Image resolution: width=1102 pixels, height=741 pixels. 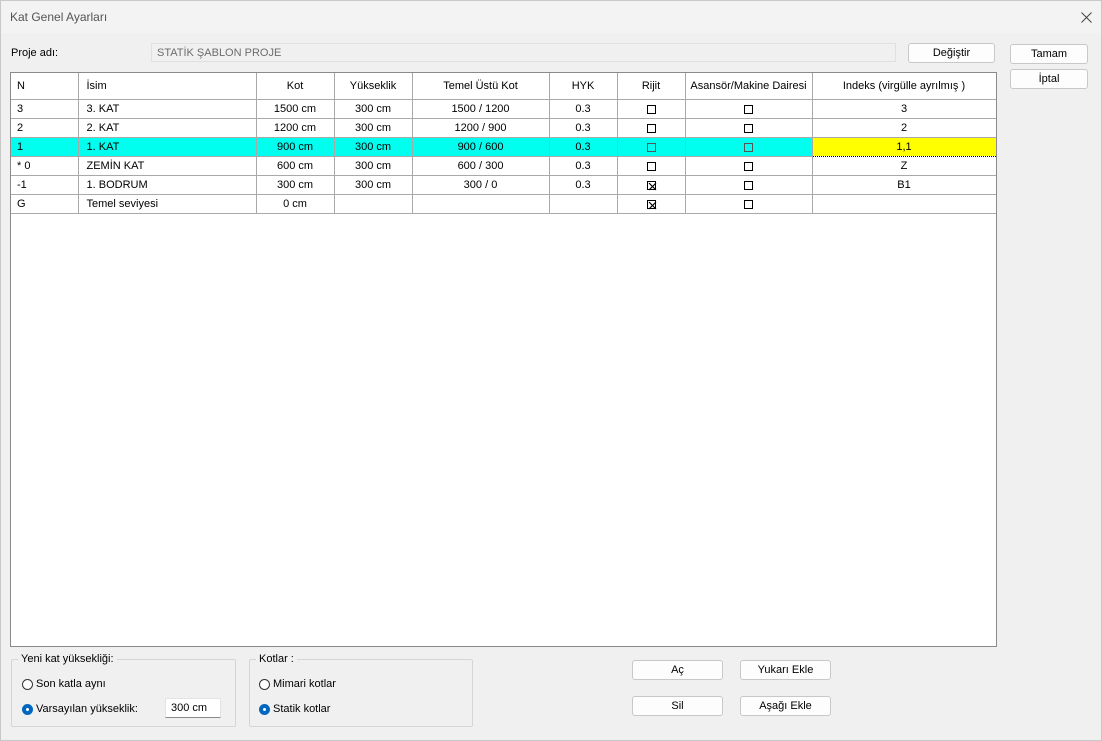 I want to click on change-button: Değiştir, so click(x=951, y=53).